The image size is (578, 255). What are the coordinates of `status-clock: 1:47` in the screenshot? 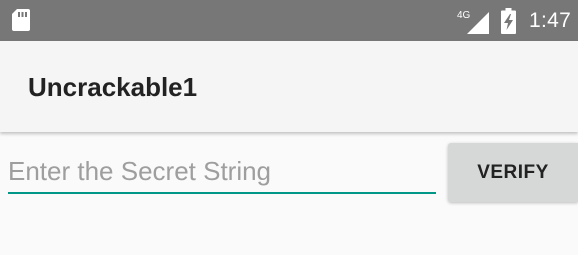 It's located at (550, 20).